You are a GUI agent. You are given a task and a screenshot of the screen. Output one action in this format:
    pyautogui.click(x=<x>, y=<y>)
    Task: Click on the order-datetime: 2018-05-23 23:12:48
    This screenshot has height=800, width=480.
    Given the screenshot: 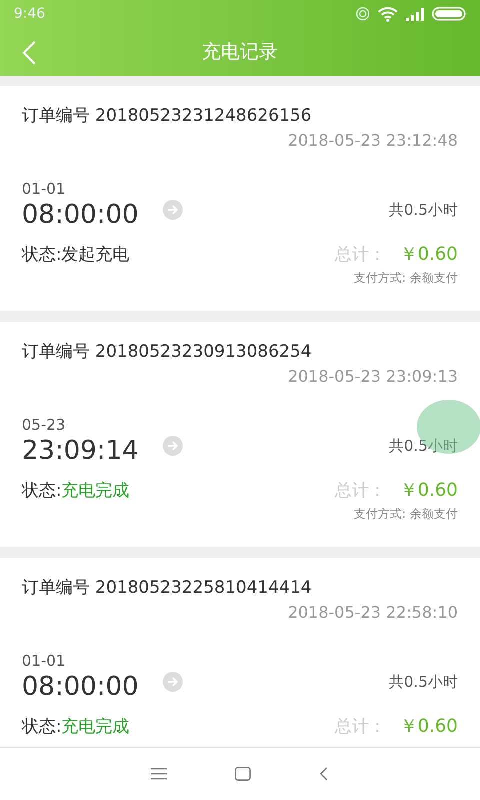 What is the action you would take?
    pyautogui.click(x=373, y=140)
    